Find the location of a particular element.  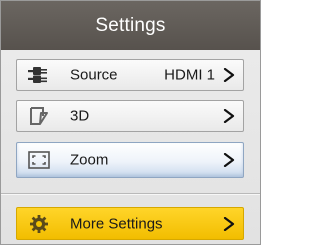

menu-item-label: More Settings is located at coordinates (116, 223).